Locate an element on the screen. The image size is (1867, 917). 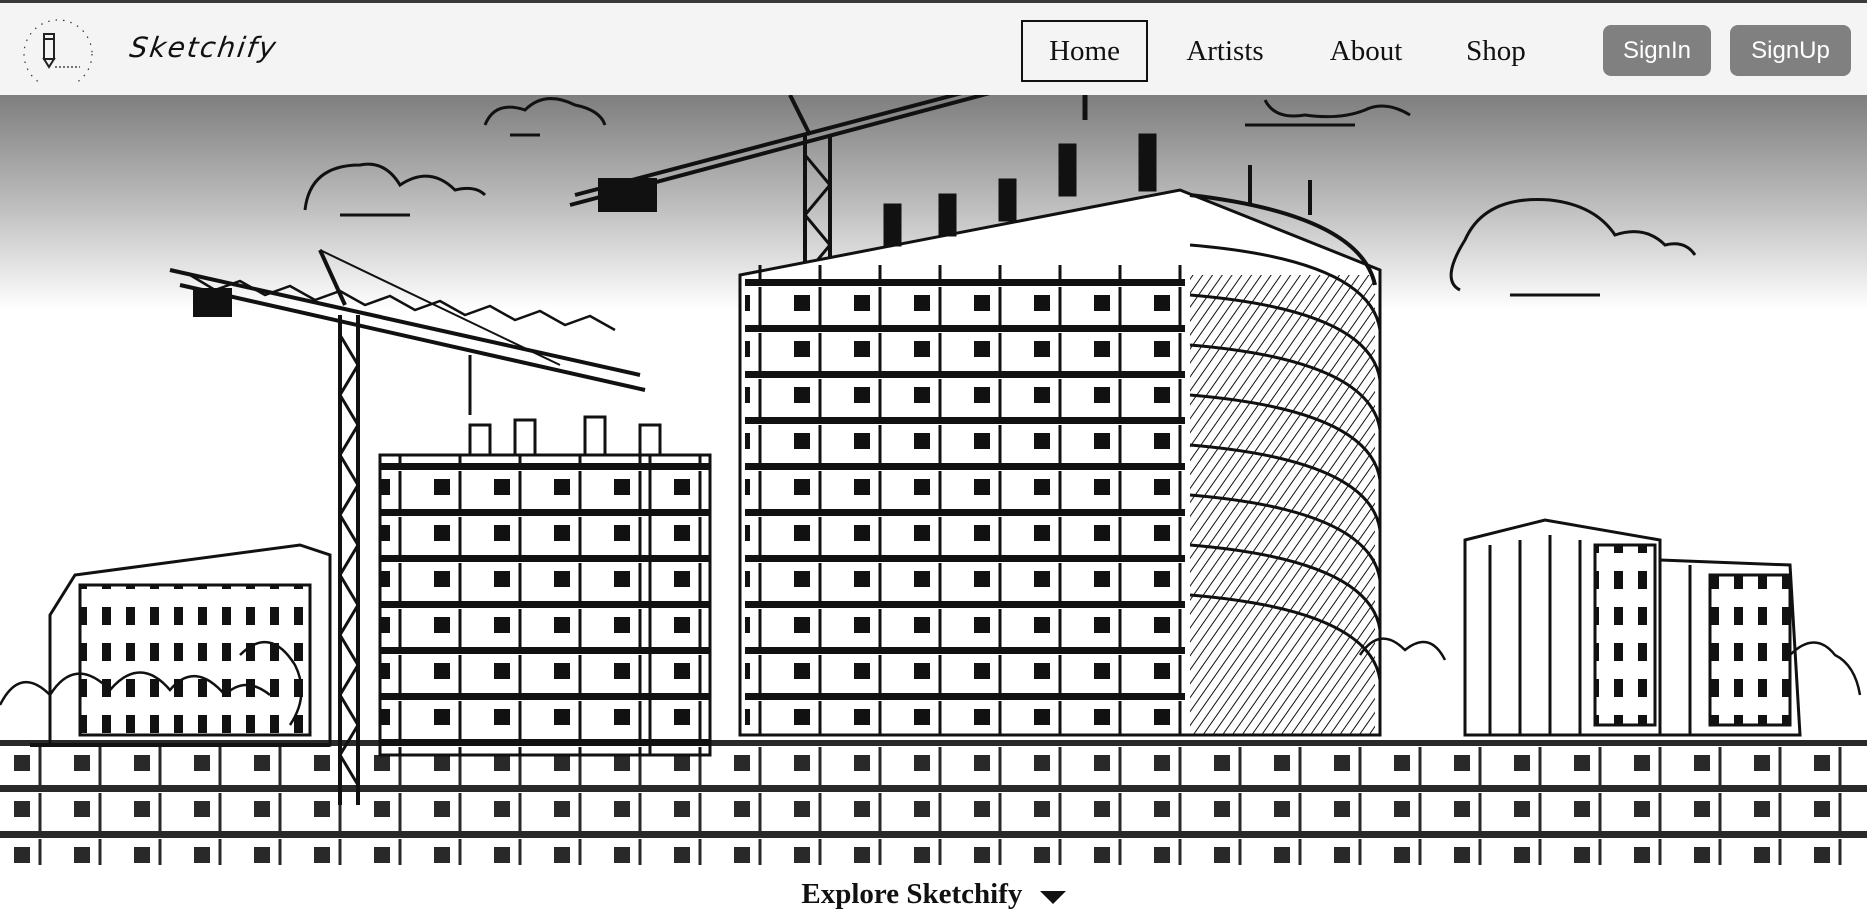
middle-left-building is located at coordinates (545, 586).